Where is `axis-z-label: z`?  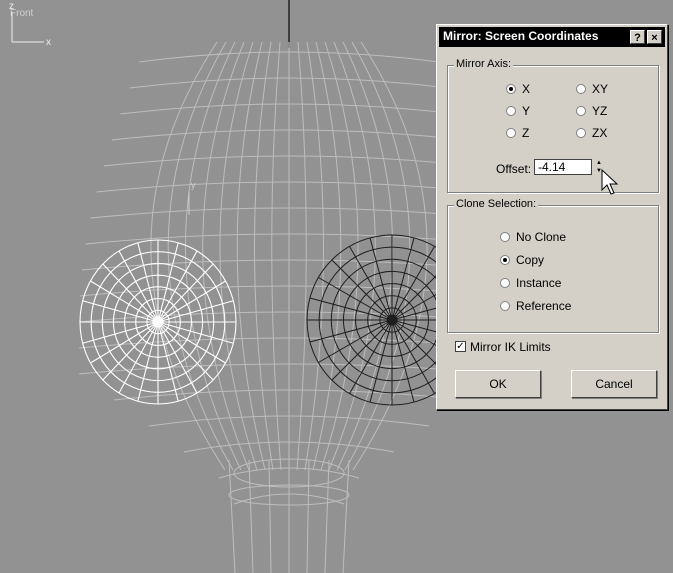 axis-z-label: z is located at coordinates (11, 6).